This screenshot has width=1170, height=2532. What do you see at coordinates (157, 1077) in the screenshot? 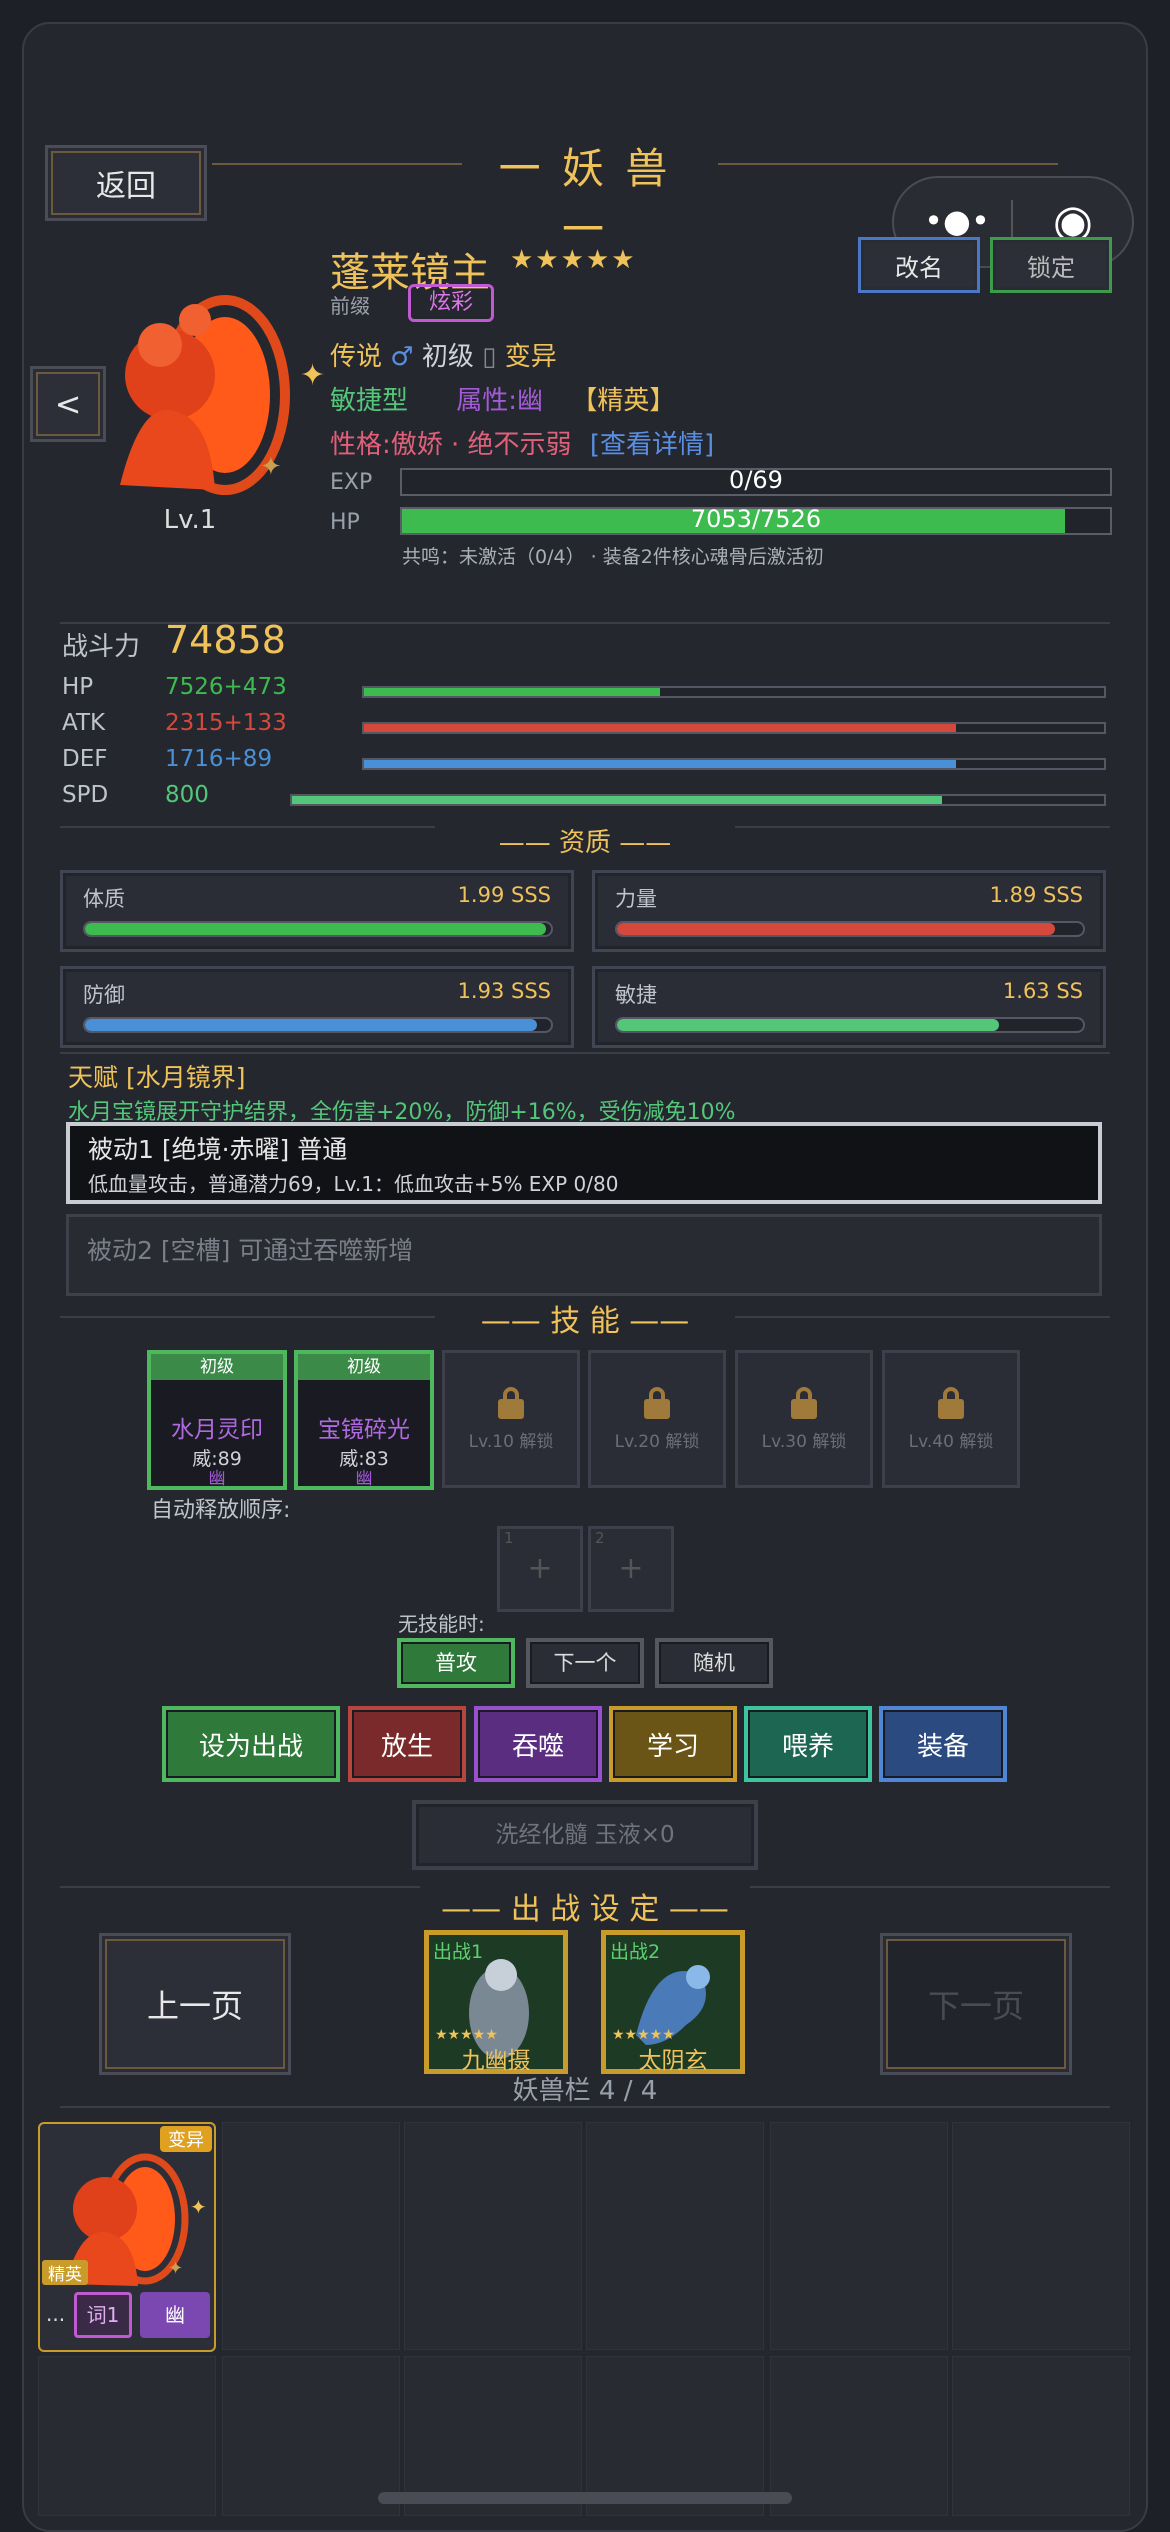
I see `talent-title: 天赋 [水月镜界]` at bounding box center [157, 1077].